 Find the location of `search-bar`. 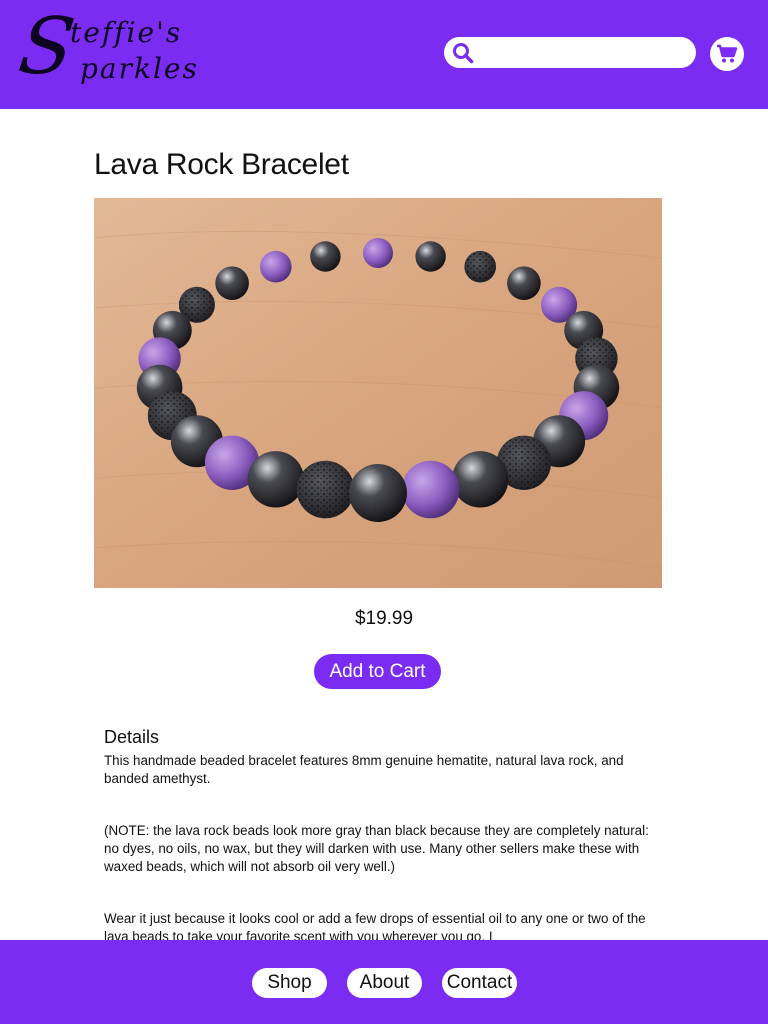

search-bar is located at coordinates (570, 52).